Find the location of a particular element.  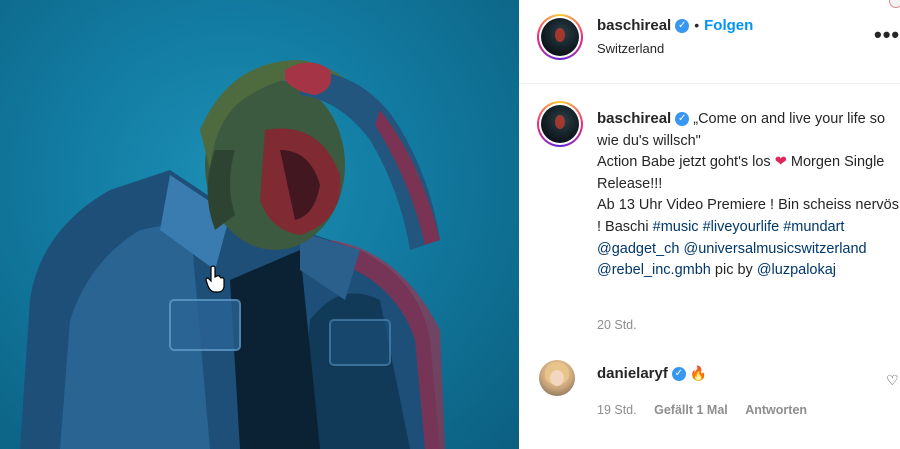

caption-timestamp: 20 Std. is located at coordinates (617, 325).